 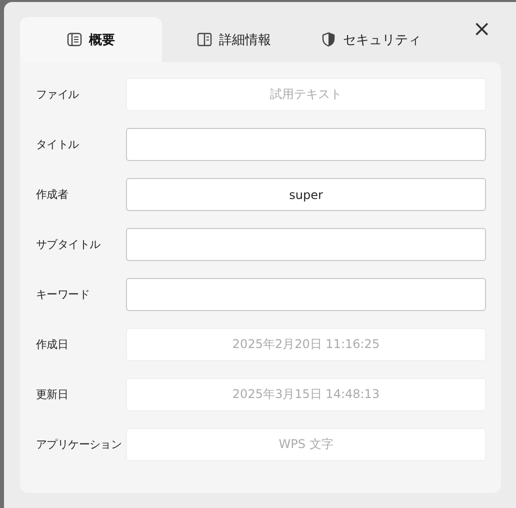 What do you see at coordinates (306, 194) in the screenshot?
I see `input-field: super` at bounding box center [306, 194].